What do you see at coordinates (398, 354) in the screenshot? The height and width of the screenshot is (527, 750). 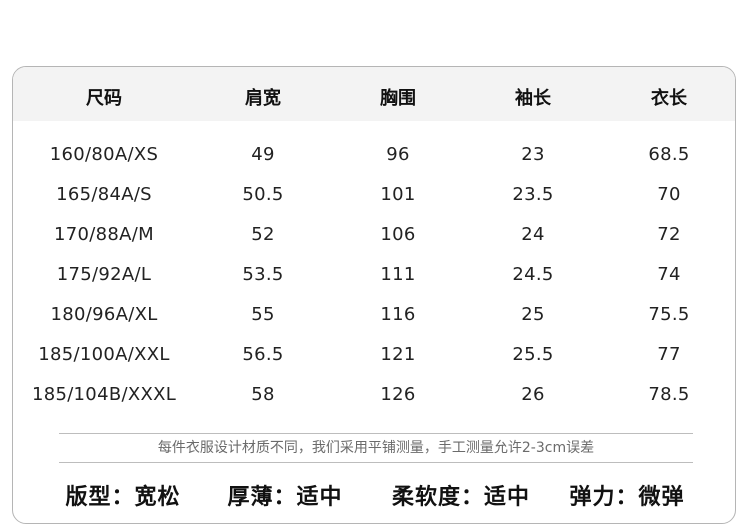 I see `cell-chest: 121` at bounding box center [398, 354].